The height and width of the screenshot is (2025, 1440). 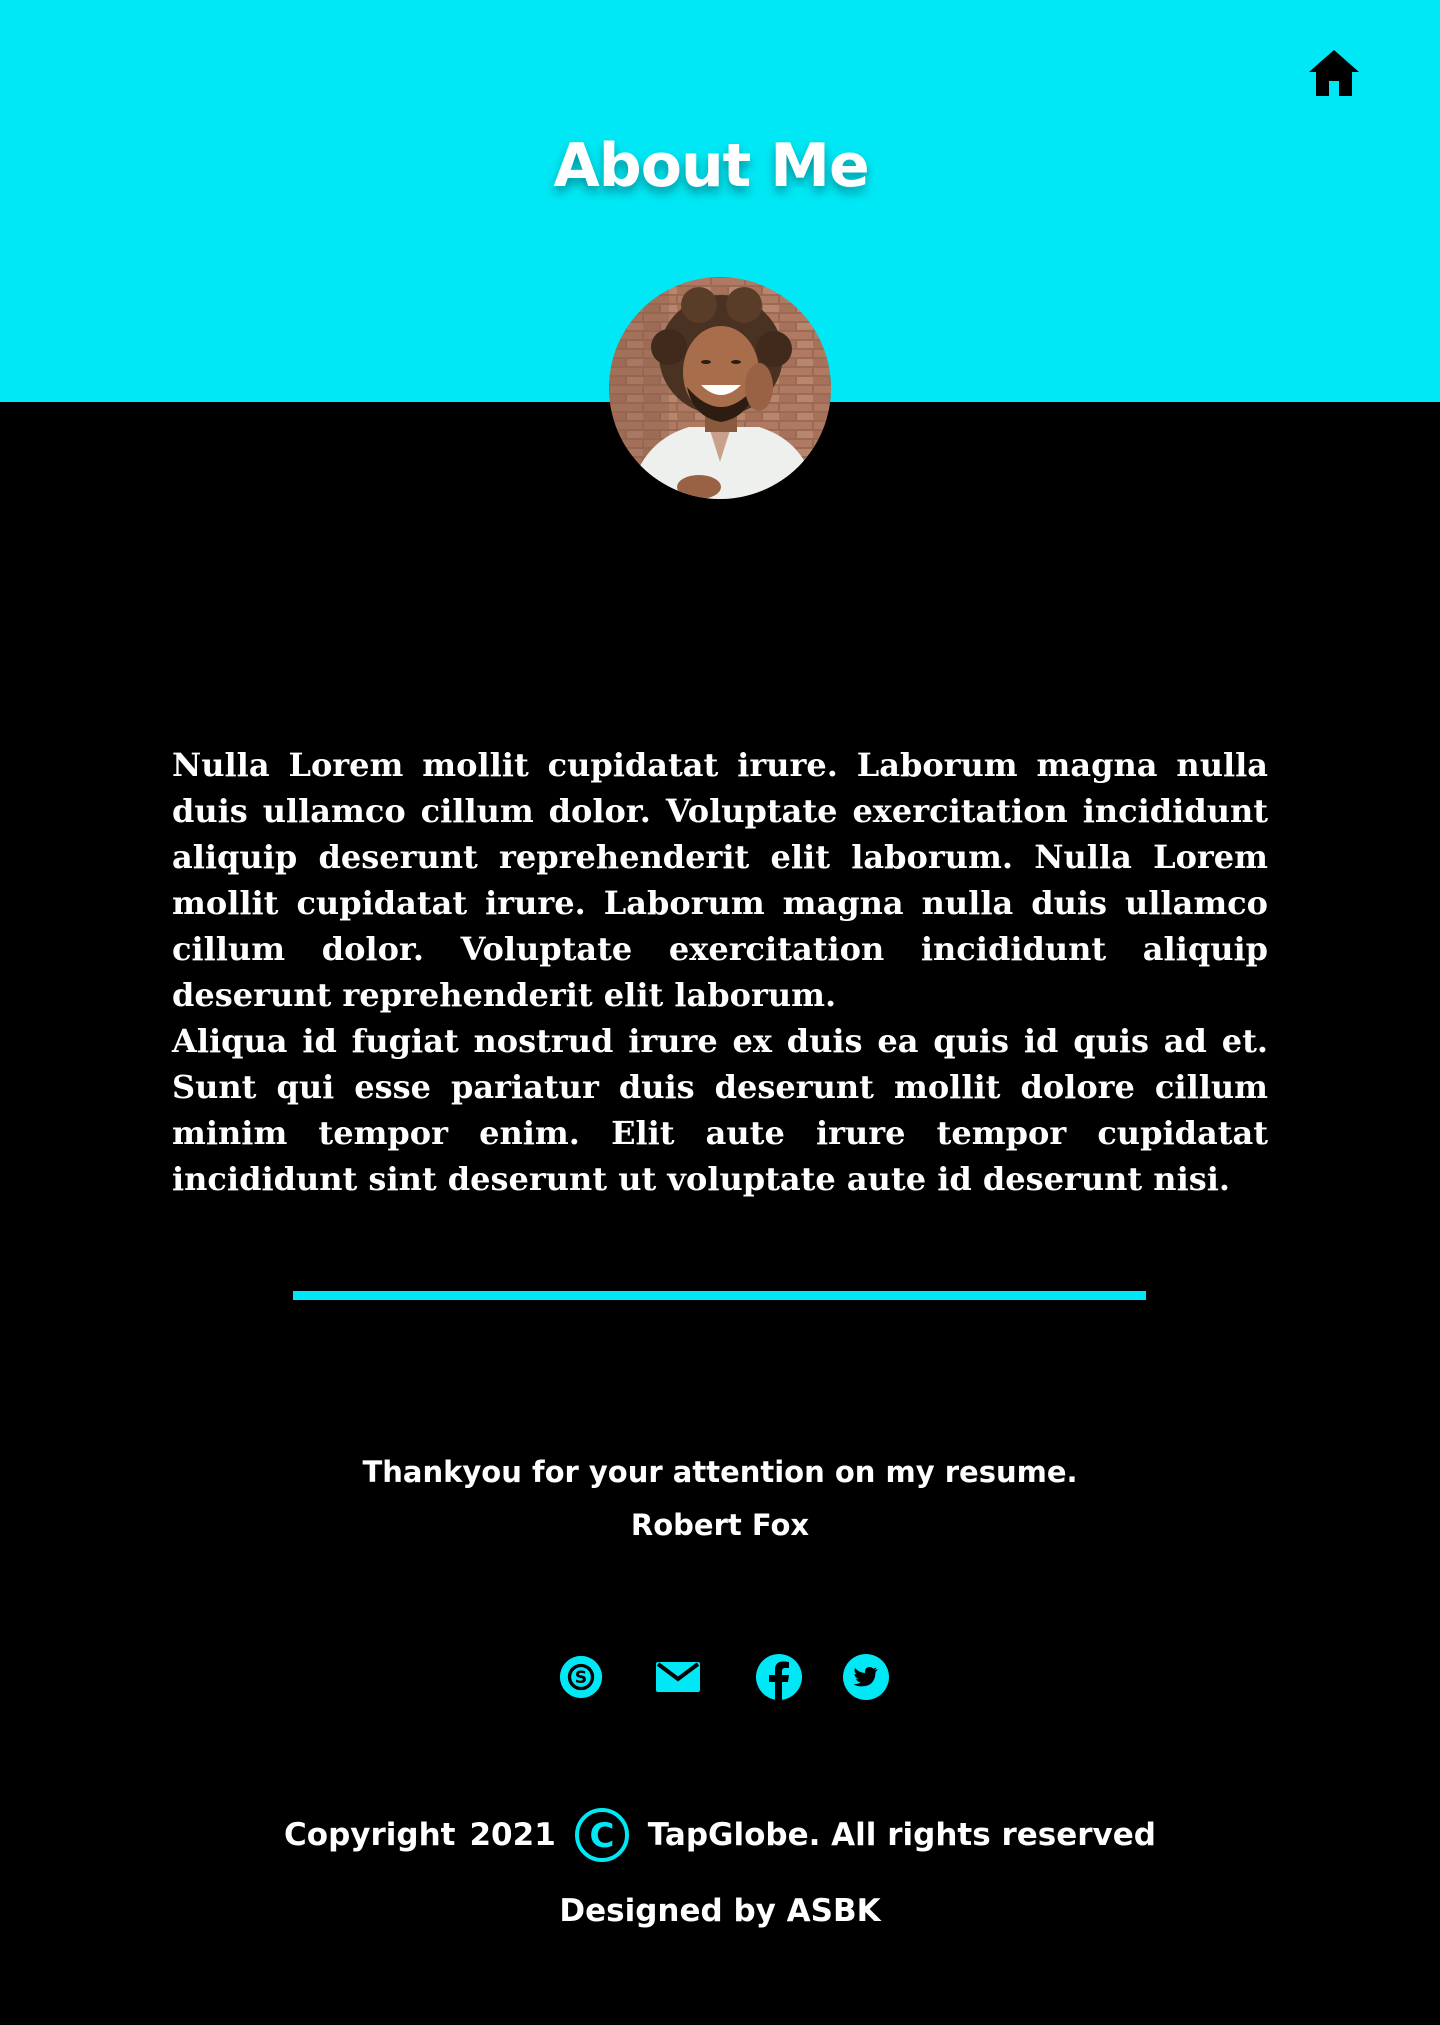 I want to click on page-title: About Me, so click(x=711, y=166).